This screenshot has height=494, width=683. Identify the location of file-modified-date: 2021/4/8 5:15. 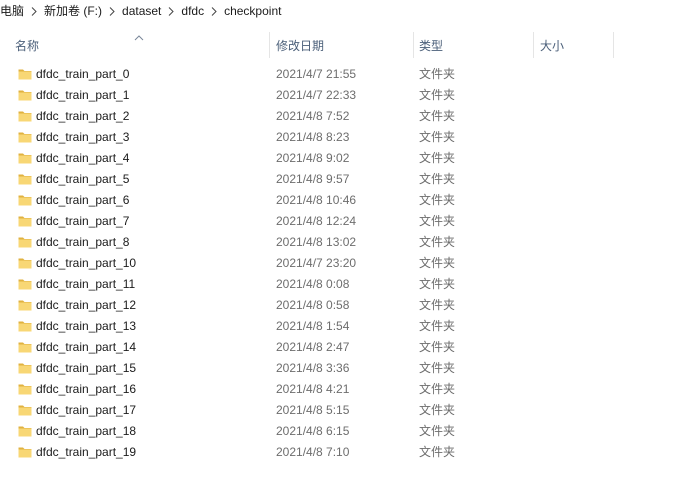
(313, 410).